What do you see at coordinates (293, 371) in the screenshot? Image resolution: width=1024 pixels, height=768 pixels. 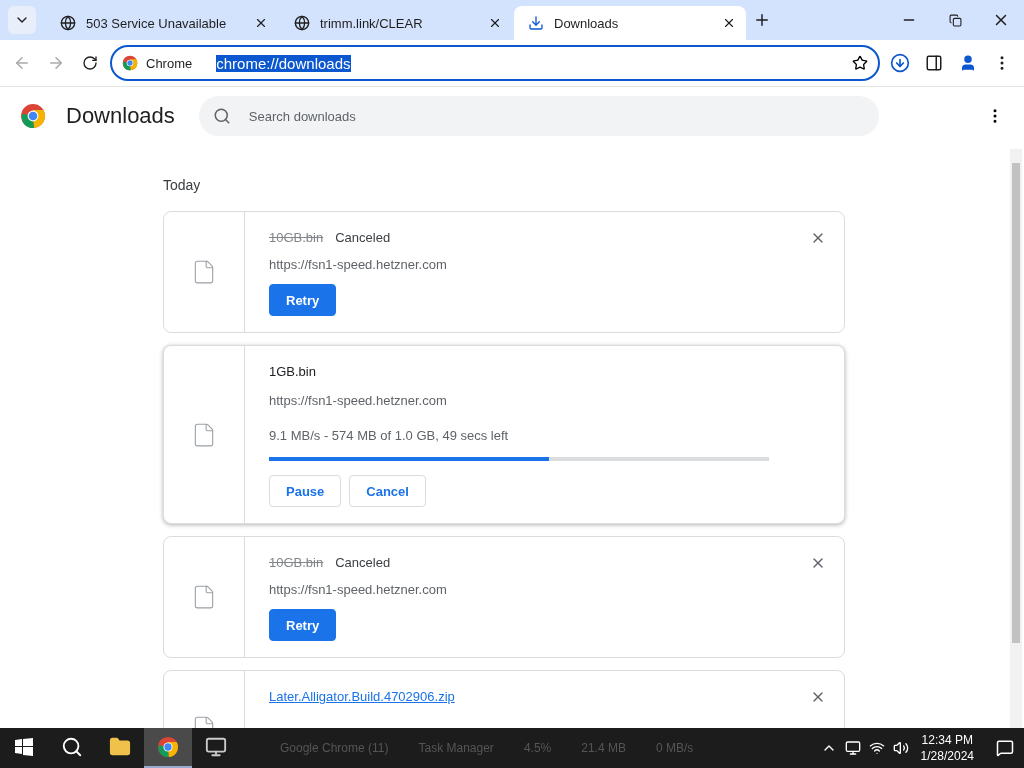 I see `file-name: 1GB.bin` at bounding box center [293, 371].